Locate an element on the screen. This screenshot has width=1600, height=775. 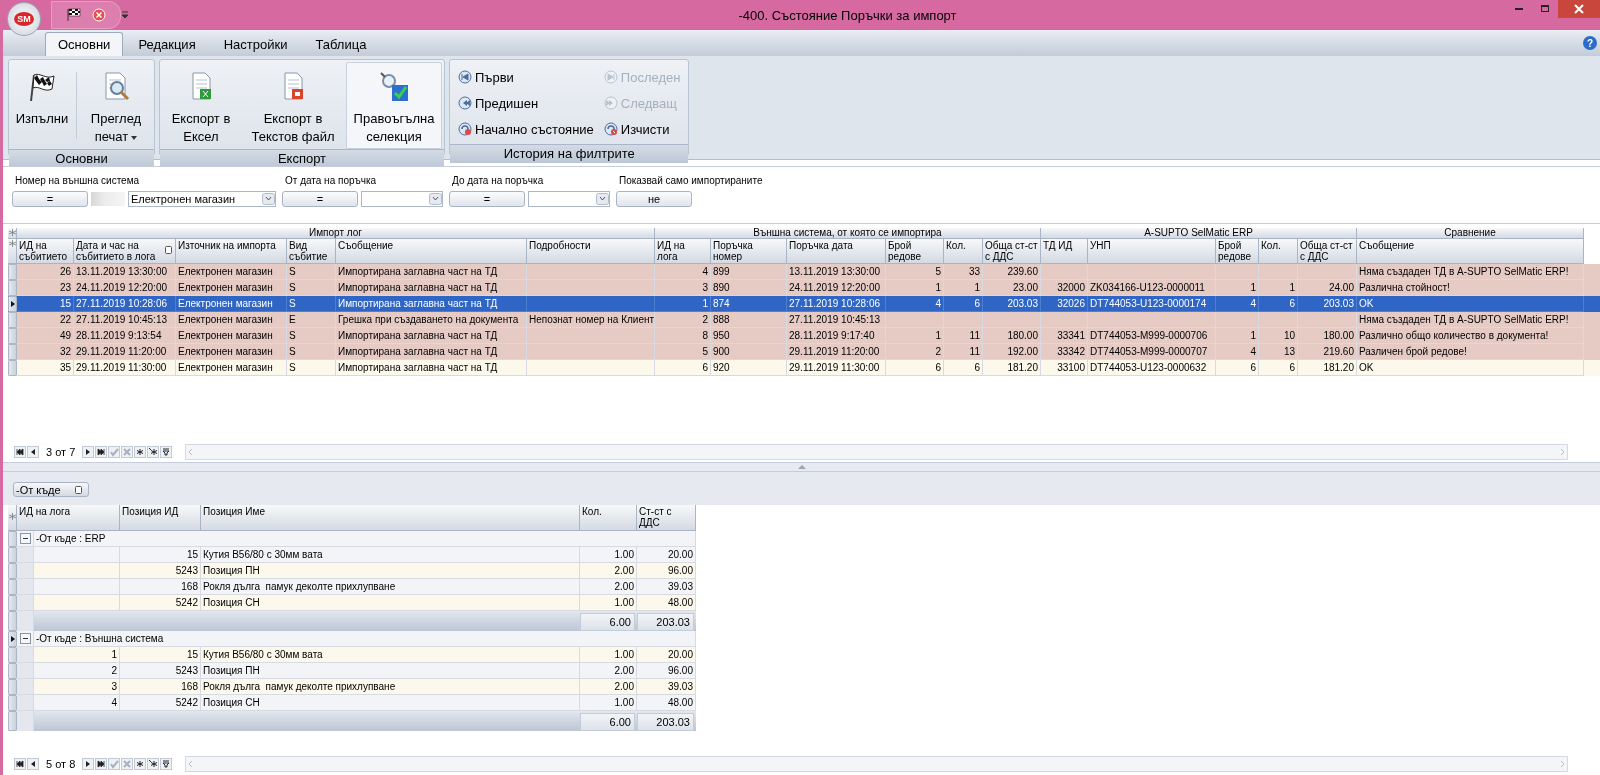
column-header: ИД на събитието is located at coordinates (45, 251).